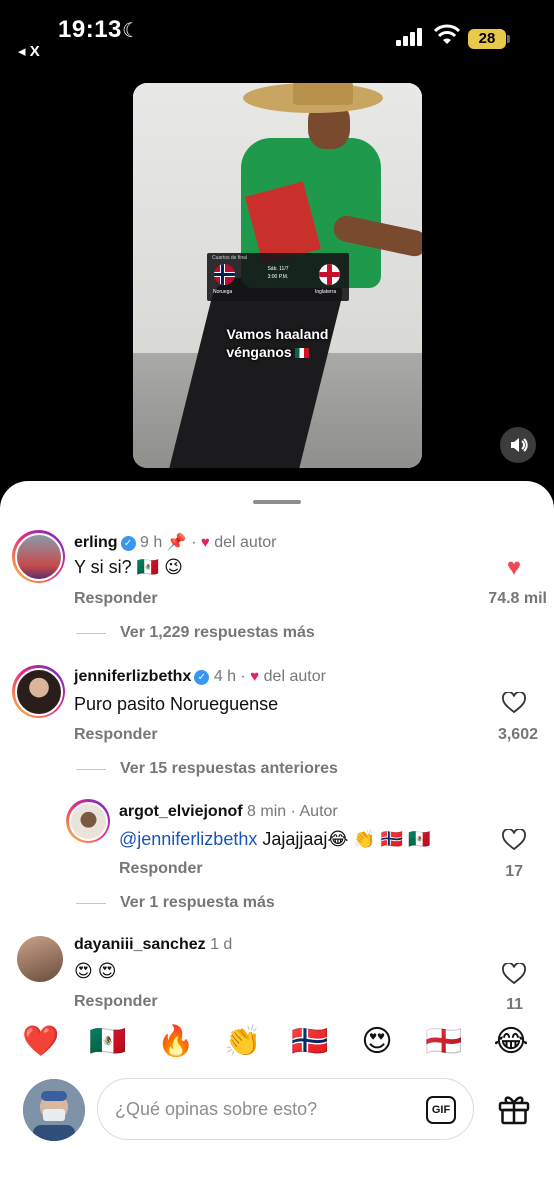  I want to click on battery-tip, so click(508, 39).